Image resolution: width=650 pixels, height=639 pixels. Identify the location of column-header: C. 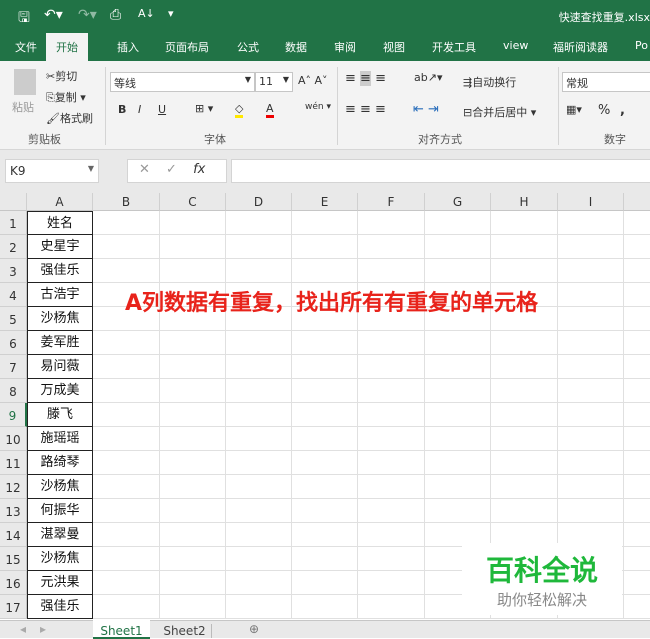
(193, 202).